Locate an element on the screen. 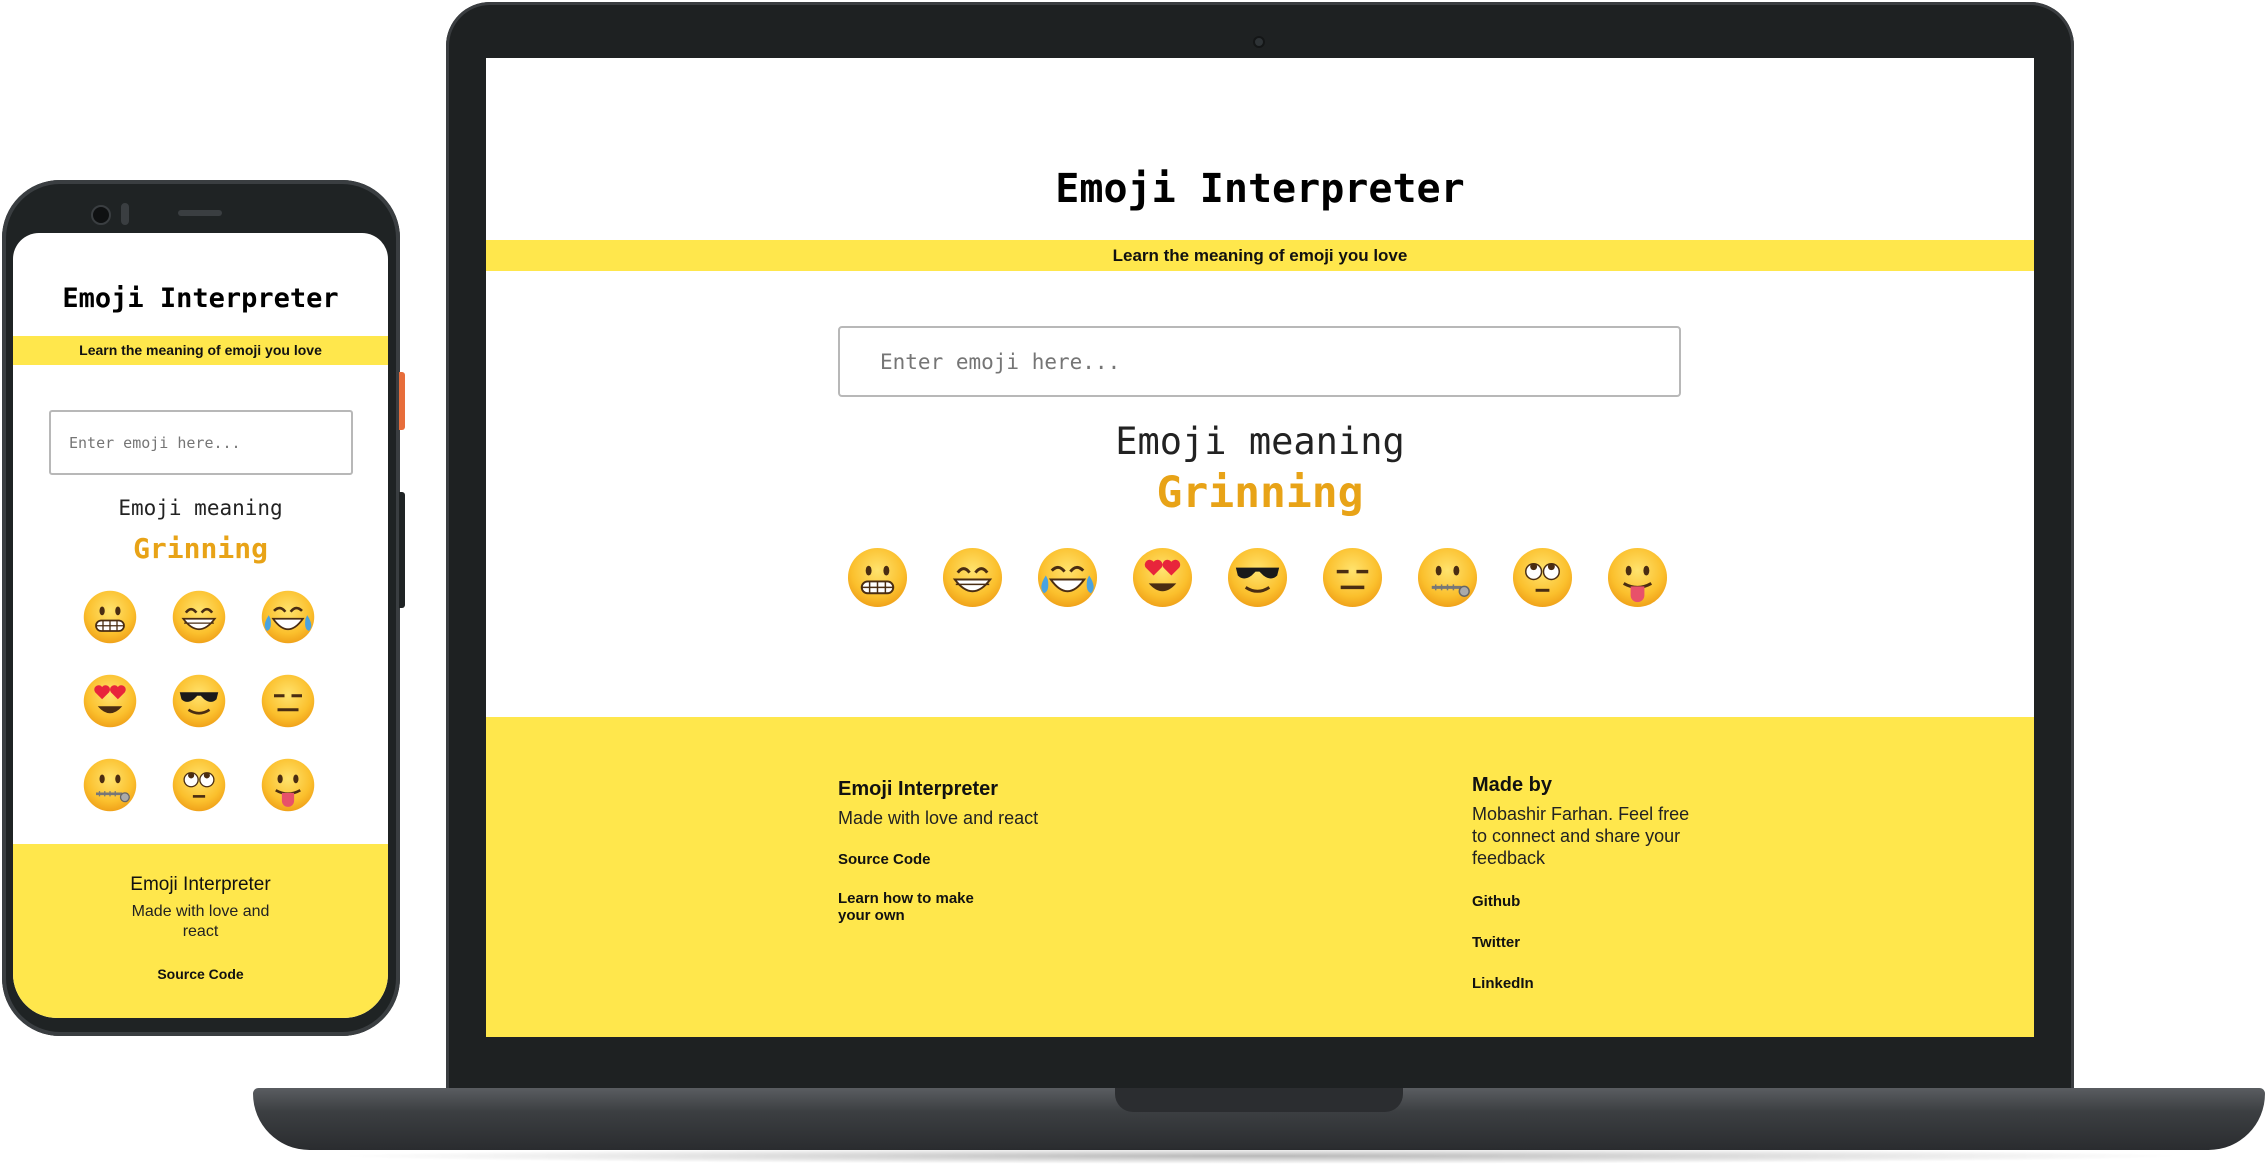 This screenshot has width=2265, height=1171. github-link: Github is located at coordinates (1587, 901).